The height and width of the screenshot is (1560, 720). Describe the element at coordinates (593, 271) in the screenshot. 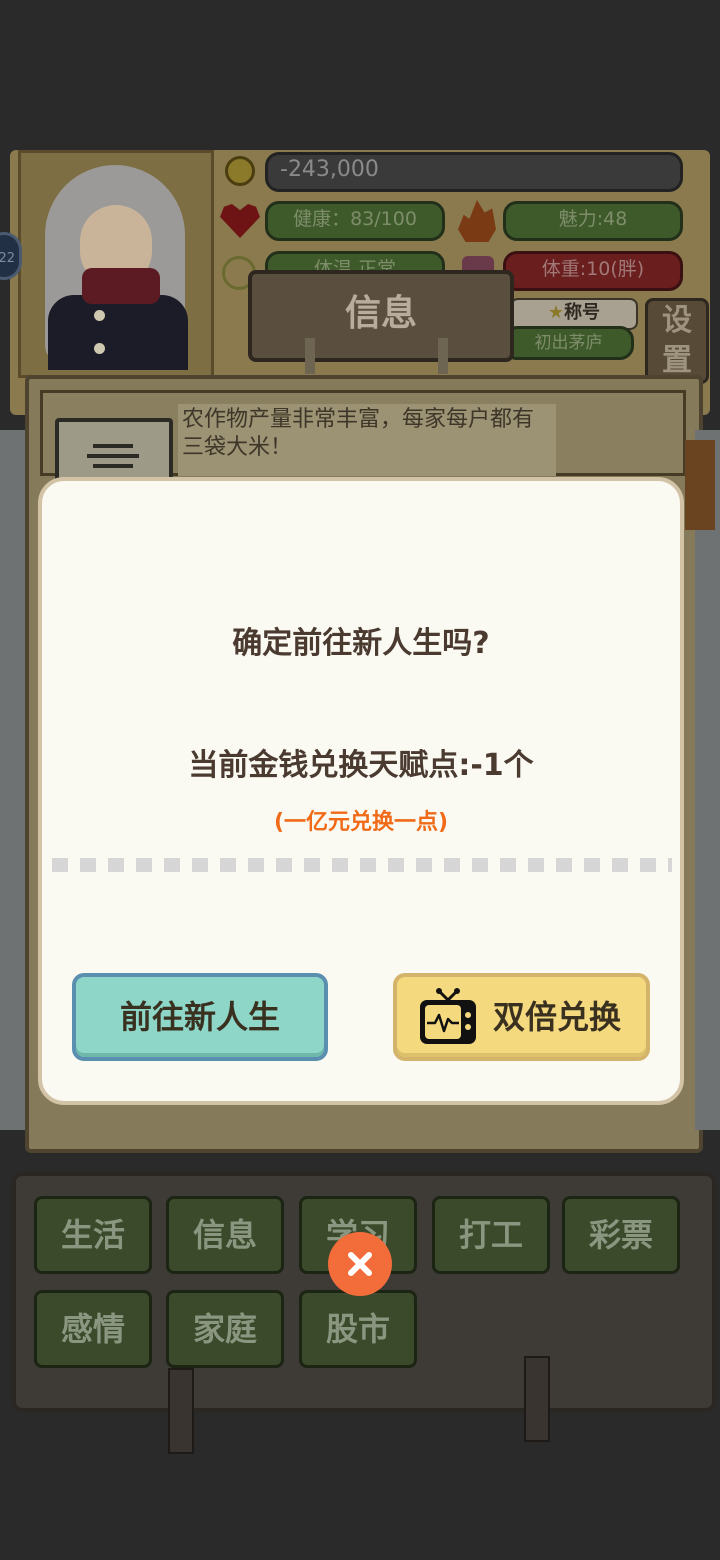

I see `weight-stat: 体重:10(胖)` at that location.